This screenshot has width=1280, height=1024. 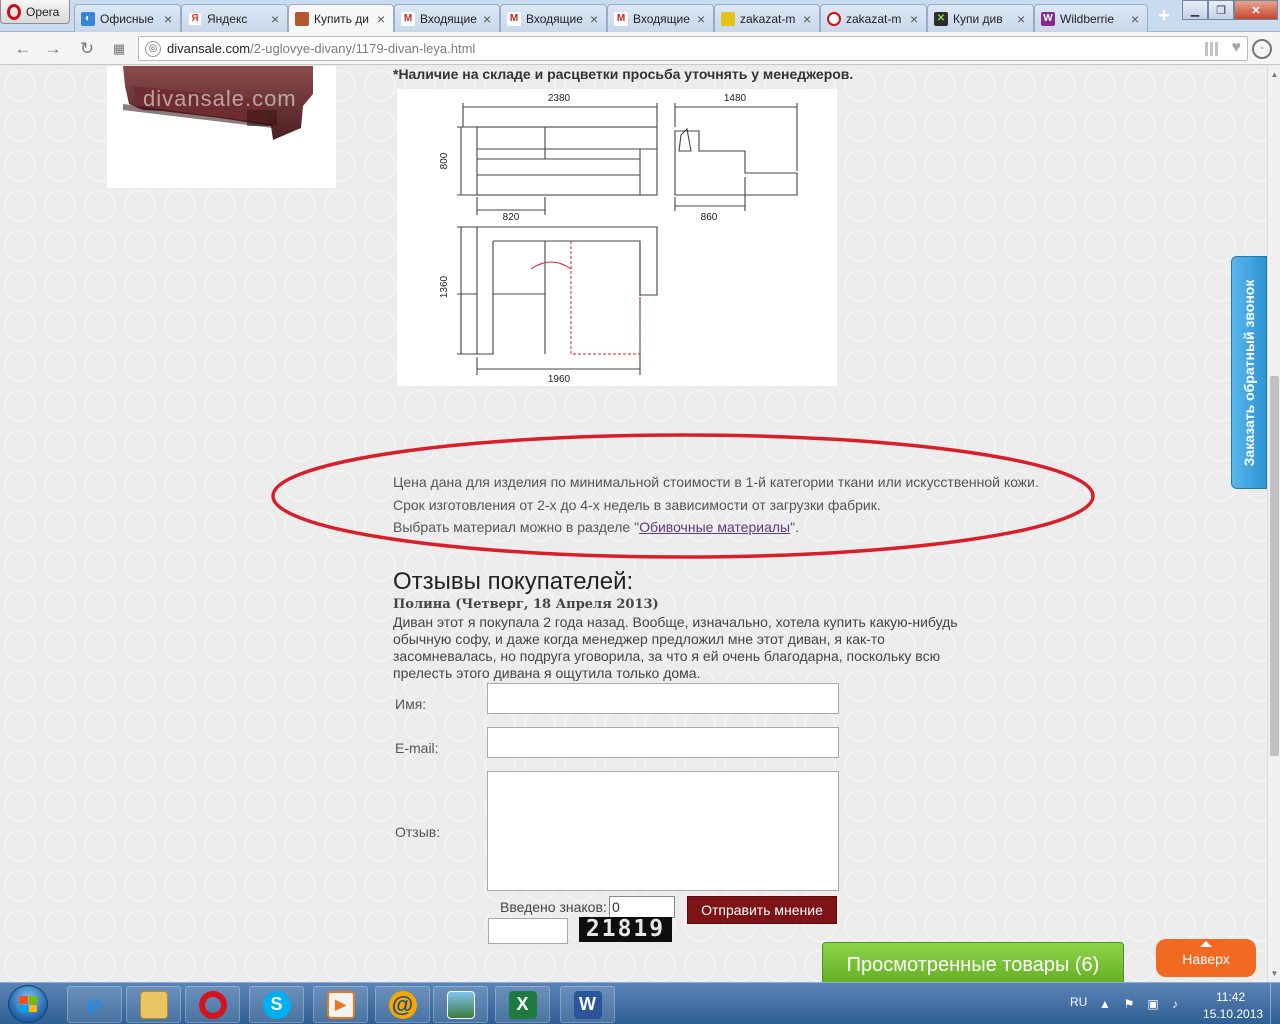 I want to click on language-indicator: RU, so click(x=1078, y=1002).